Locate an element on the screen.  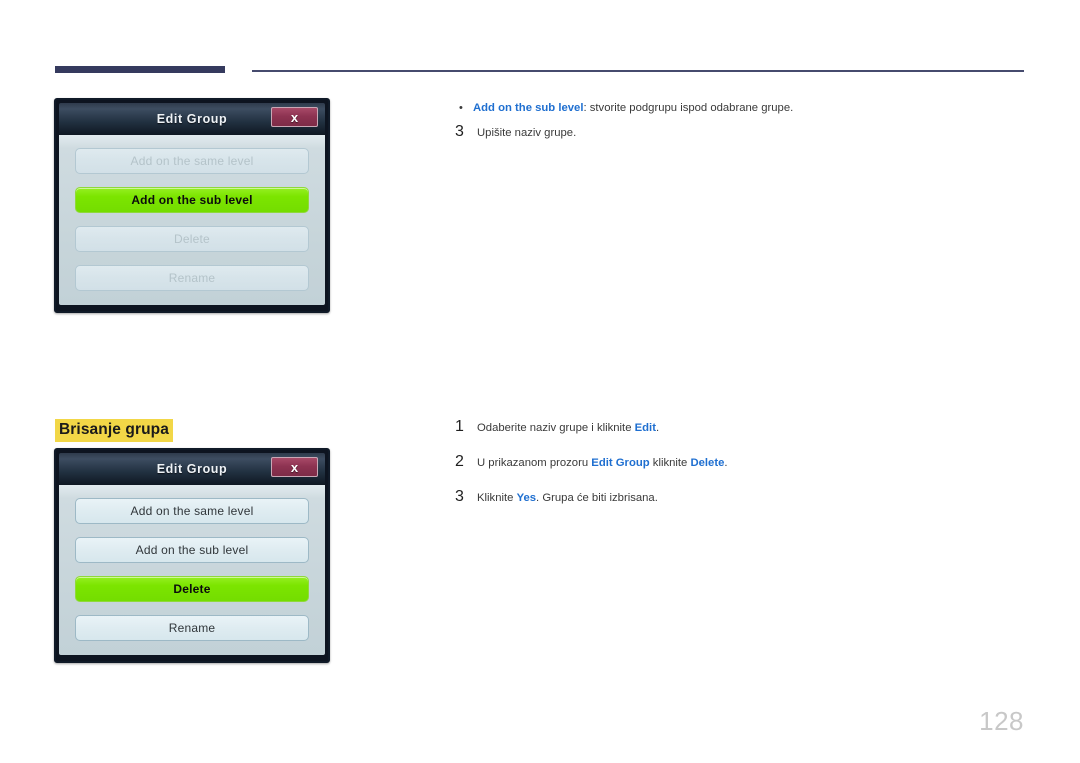
step-term-edit: Edit is located at coordinates (645, 428).